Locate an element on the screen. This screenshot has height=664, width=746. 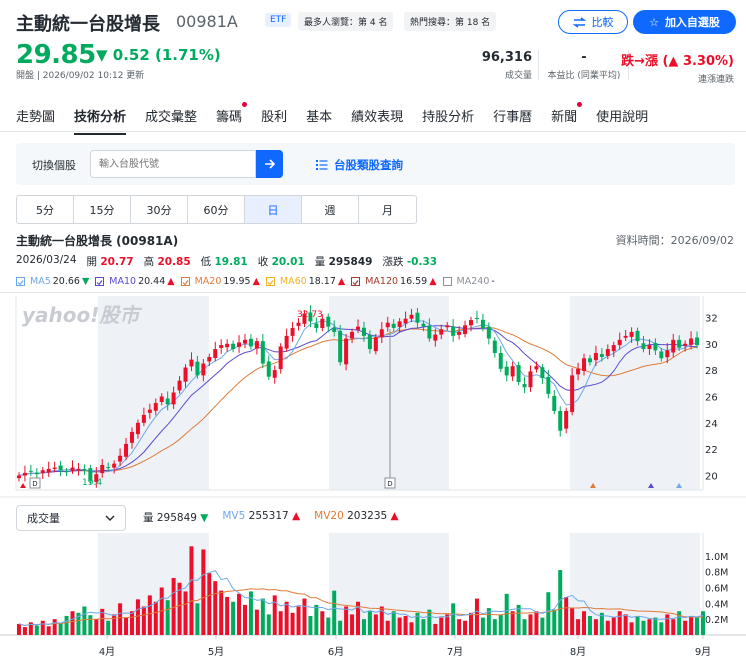
close-label: 收 is located at coordinates (263, 262).